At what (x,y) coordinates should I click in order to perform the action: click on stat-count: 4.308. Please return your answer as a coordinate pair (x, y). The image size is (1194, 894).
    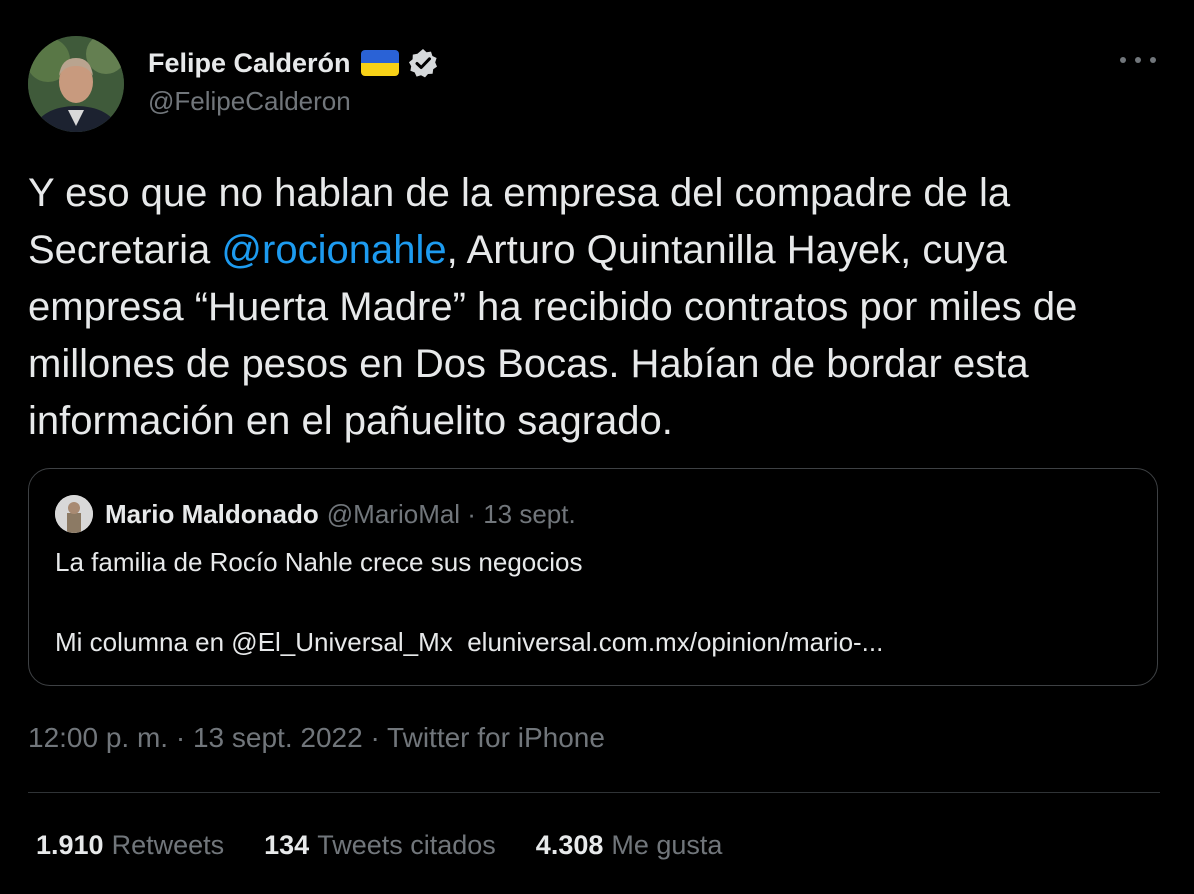
    Looking at the image, I should click on (569, 845).